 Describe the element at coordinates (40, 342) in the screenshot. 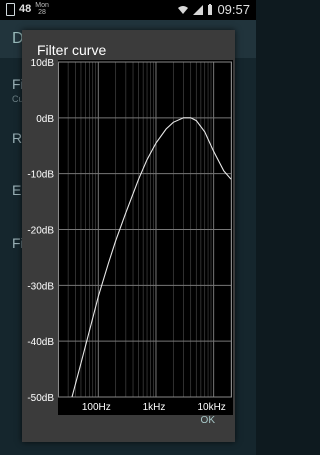

I see `y-tick-label: -40dB` at that location.